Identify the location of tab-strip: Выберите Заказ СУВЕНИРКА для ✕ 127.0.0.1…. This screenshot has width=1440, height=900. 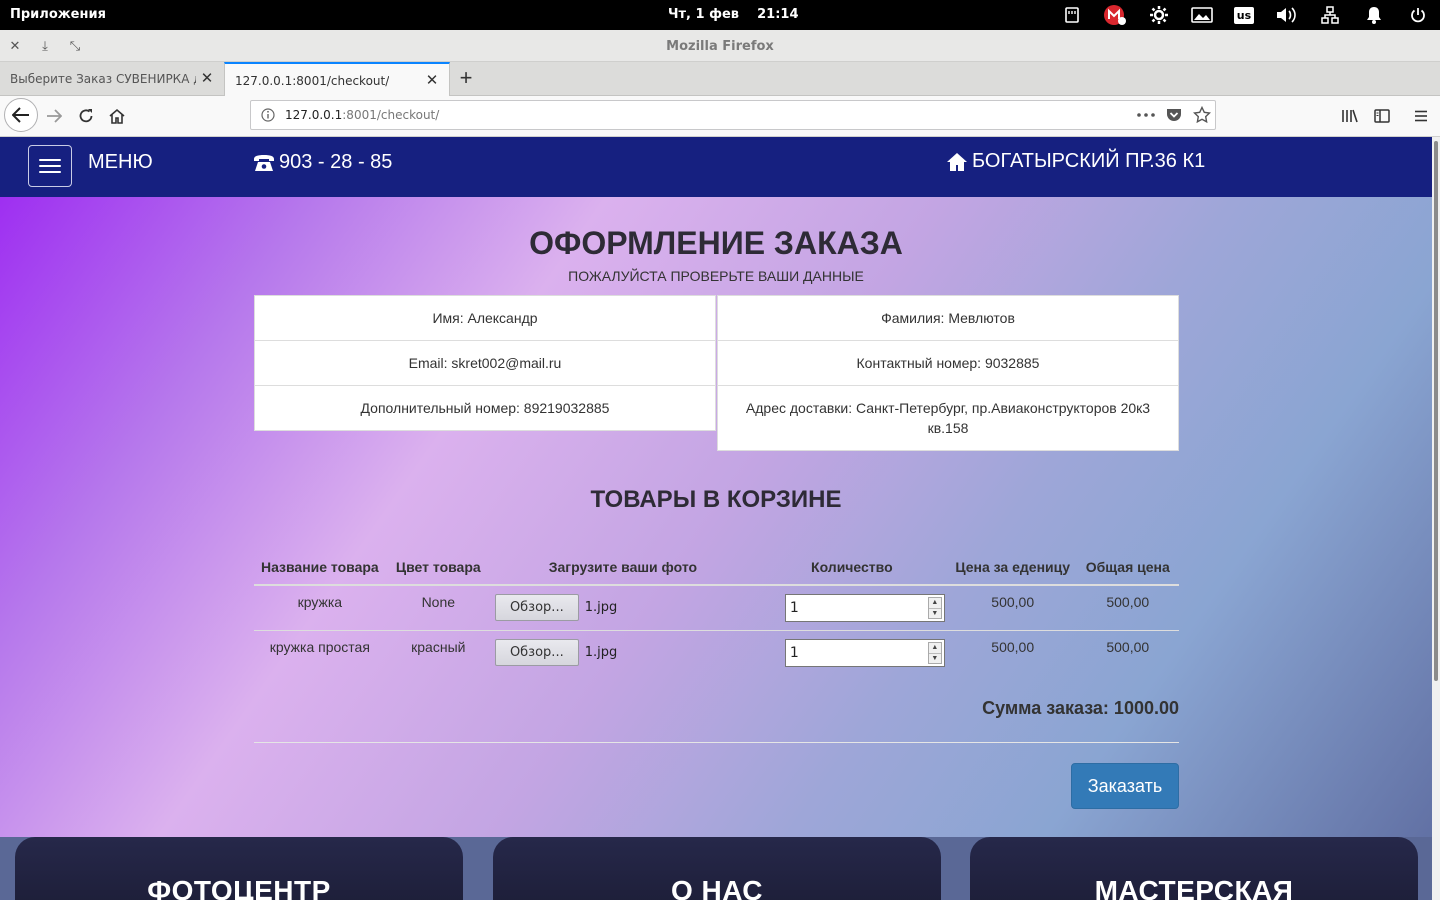
(720, 79).